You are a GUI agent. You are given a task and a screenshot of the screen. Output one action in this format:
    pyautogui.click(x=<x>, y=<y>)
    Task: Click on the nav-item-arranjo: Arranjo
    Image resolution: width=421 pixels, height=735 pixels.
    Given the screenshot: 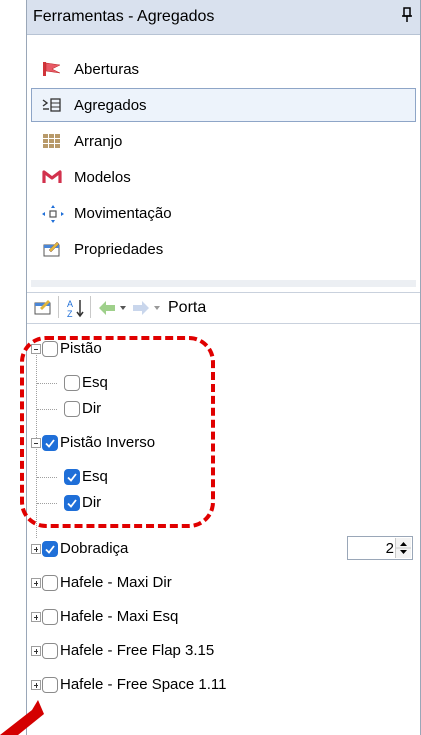 What is the action you would take?
    pyautogui.click(x=223, y=141)
    